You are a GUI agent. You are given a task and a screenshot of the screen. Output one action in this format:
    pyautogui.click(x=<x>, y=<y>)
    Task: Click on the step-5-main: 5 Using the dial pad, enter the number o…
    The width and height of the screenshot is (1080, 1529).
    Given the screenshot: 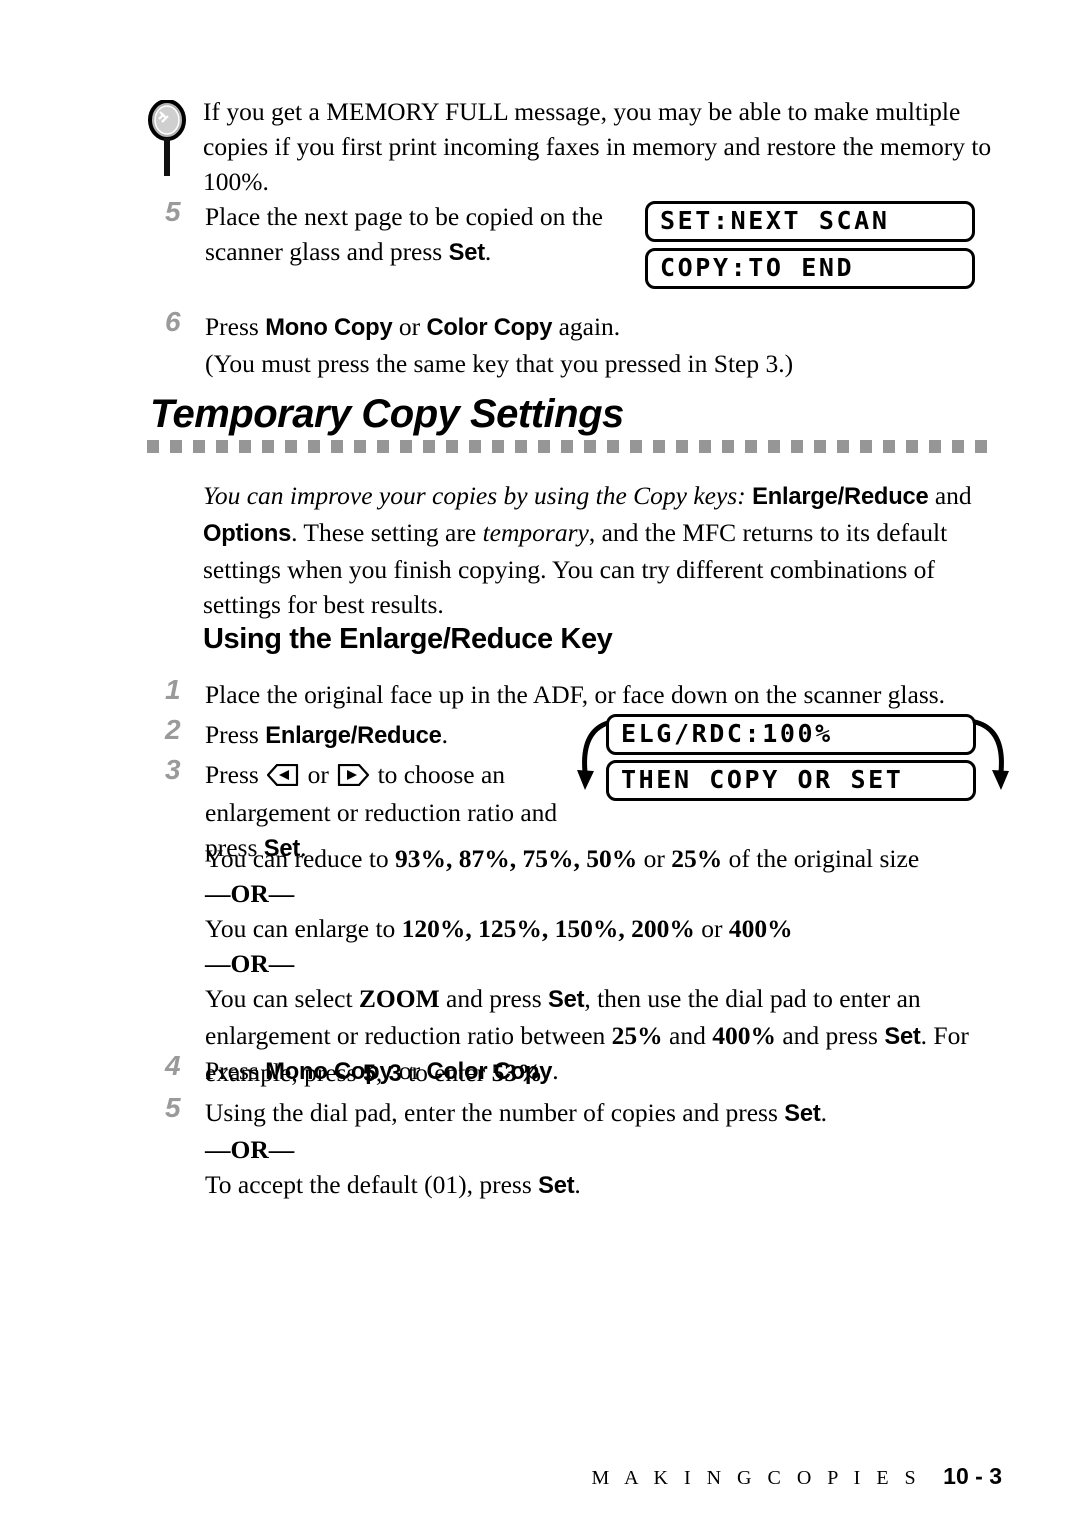 What is the action you would take?
    pyautogui.click(x=565, y=1148)
    